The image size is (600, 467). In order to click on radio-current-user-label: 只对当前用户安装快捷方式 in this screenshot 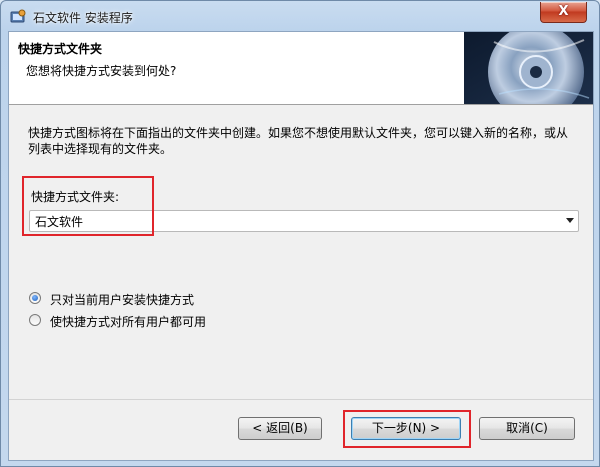, I will do `click(122, 300)`.